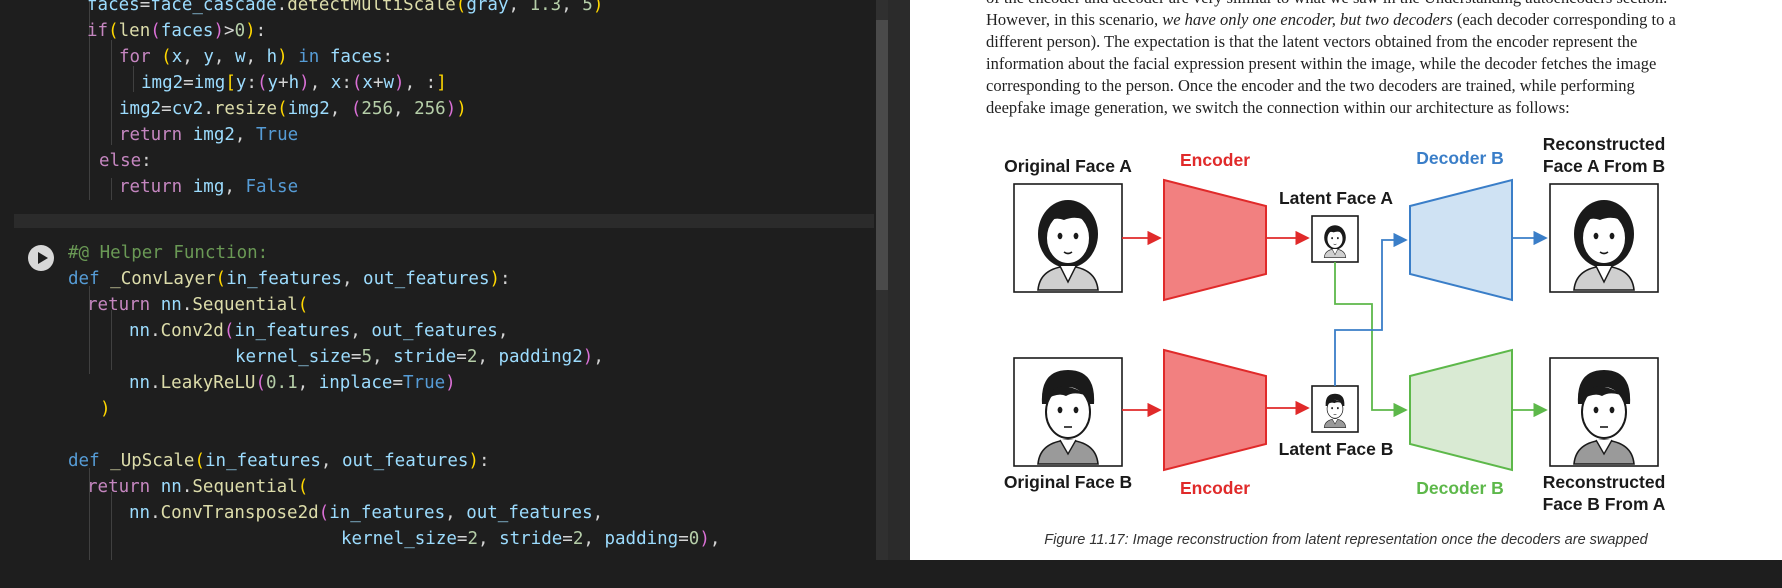  What do you see at coordinates (1604, 166) in the screenshot?
I see `label-reconstructed-a-line2: Face A From B` at bounding box center [1604, 166].